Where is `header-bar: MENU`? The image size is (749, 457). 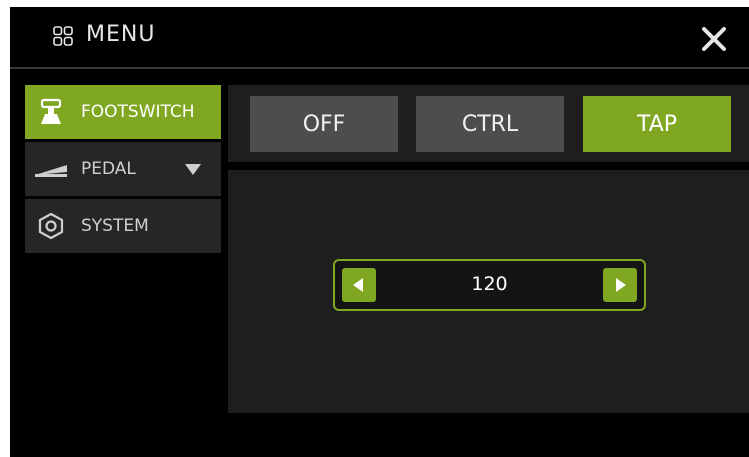
header-bar: MENU is located at coordinates (379, 37).